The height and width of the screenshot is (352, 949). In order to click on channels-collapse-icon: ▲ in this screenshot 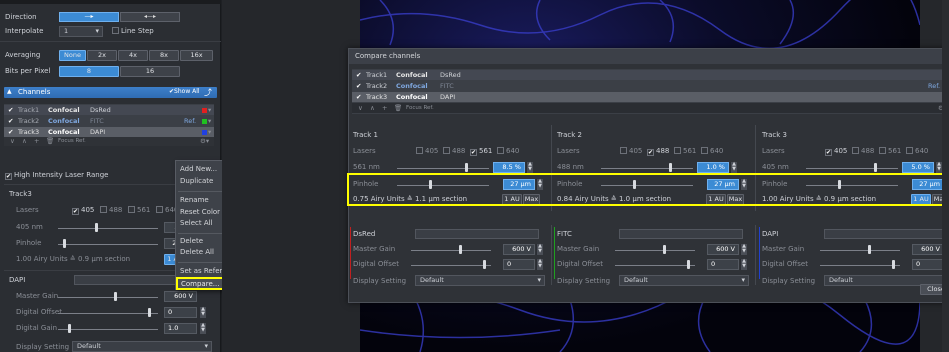, I will do `click(9, 91)`.